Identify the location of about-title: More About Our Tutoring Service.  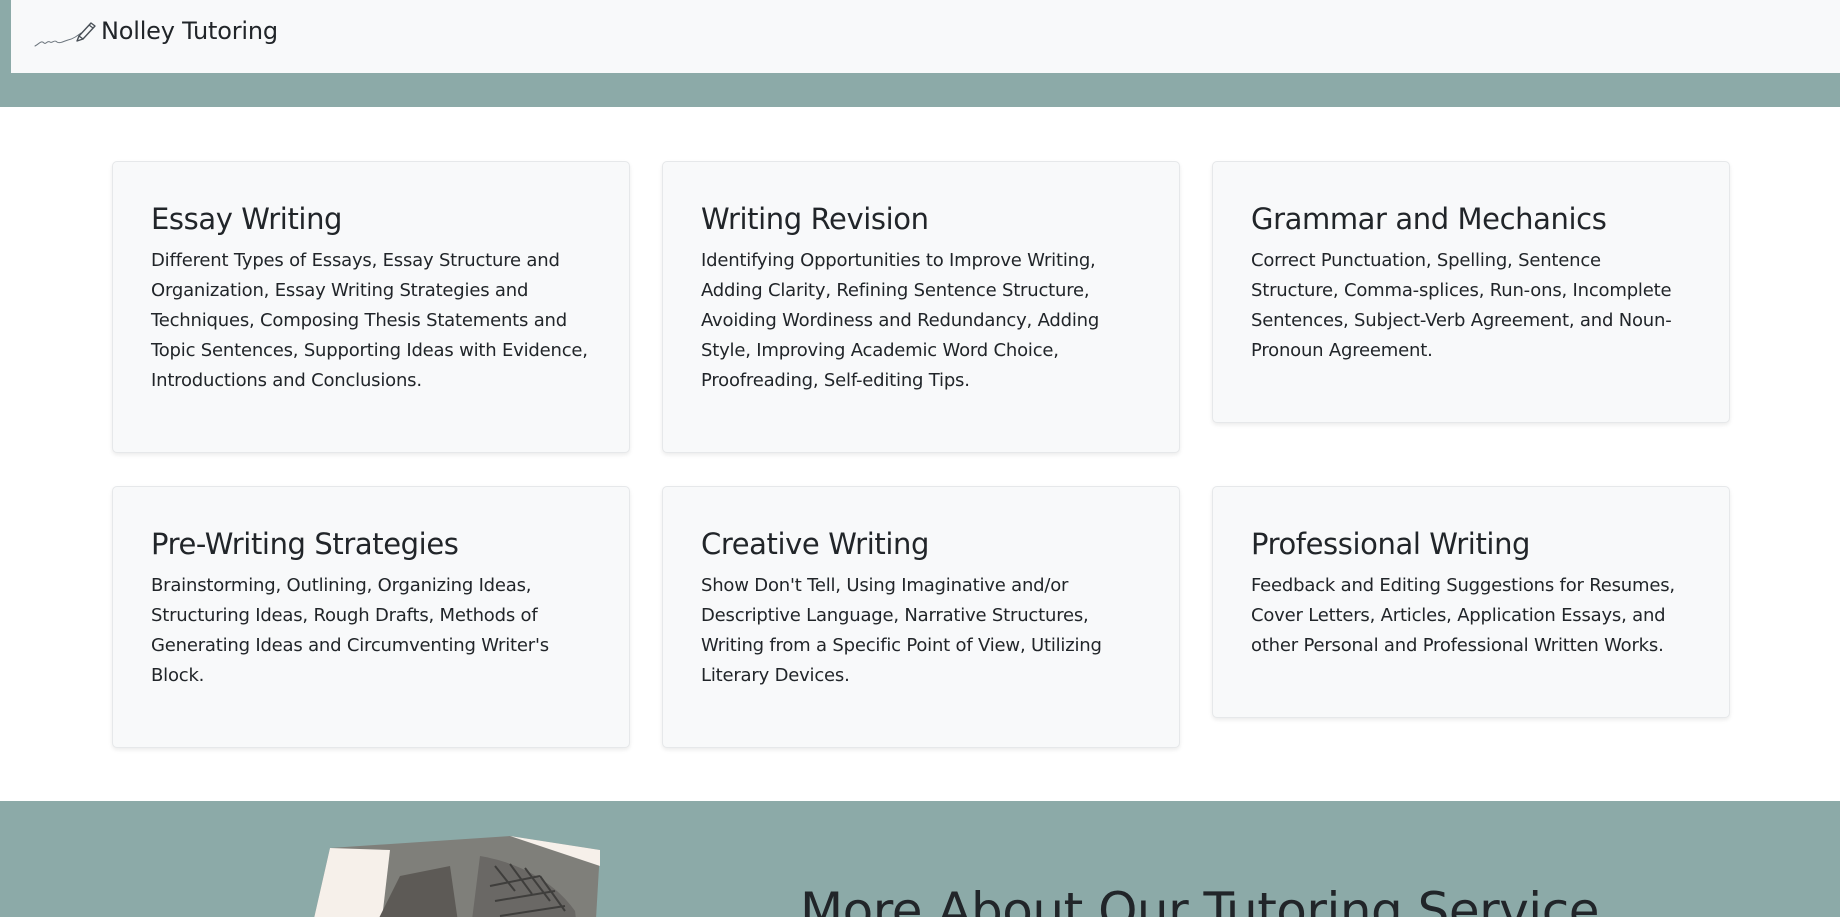
(1199, 899).